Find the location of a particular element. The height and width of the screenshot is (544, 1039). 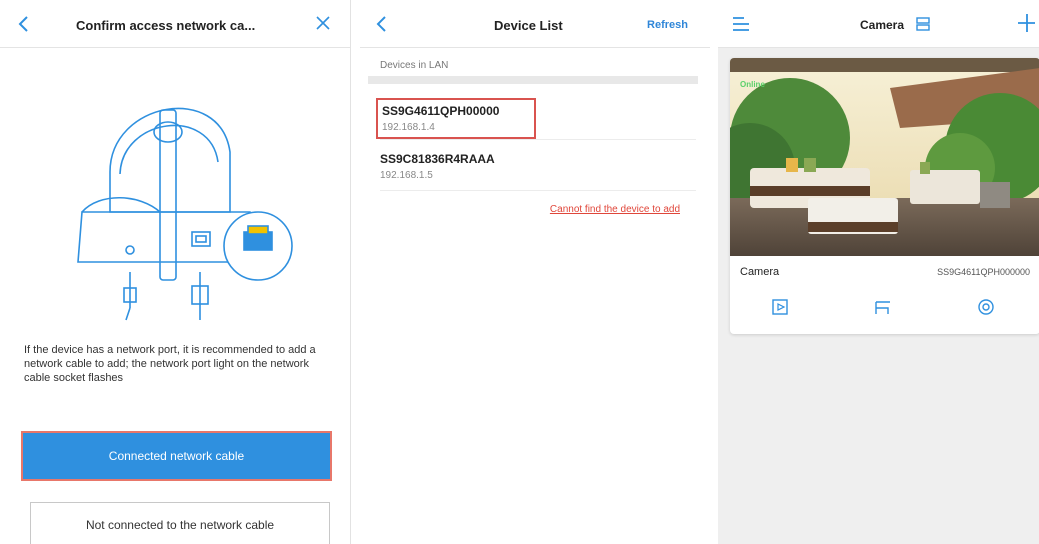

settings-gear-icon is located at coordinates (986, 307).